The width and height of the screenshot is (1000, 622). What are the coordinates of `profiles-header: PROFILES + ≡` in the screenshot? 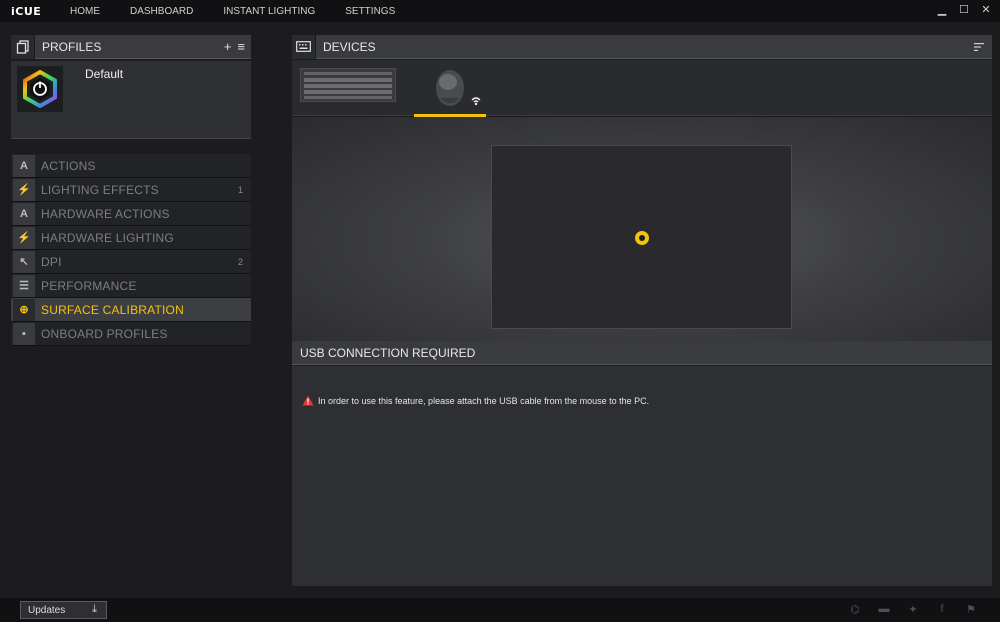 It's located at (131, 46).